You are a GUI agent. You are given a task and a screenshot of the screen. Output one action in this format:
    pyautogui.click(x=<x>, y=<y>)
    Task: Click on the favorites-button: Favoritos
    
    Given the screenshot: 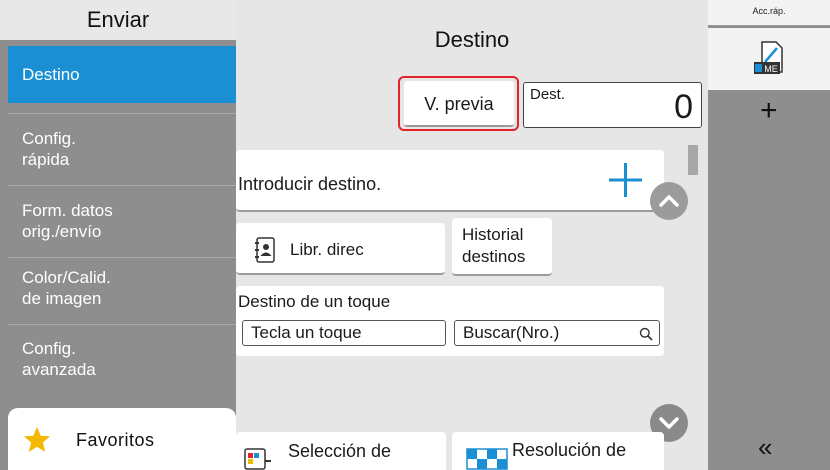 What is the action you would take?
    pyautogui.click(x=122, y=439)
    